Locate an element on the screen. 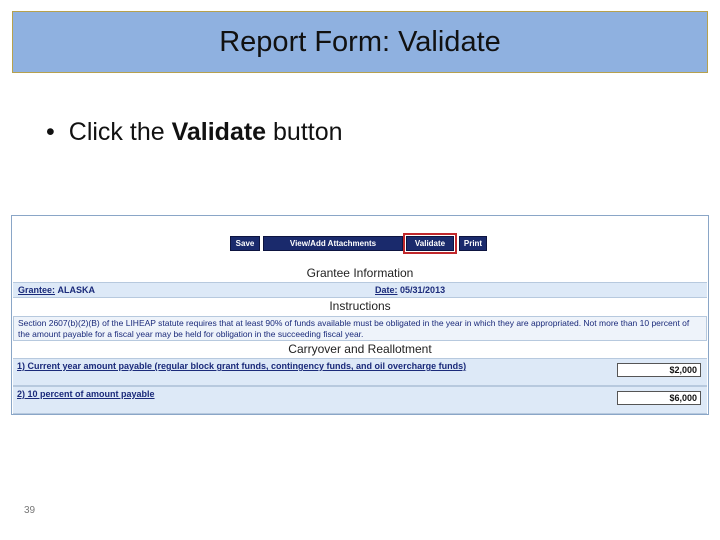 The width and height of the screenshot is (720, 540). instruction-bullet: • Click the Validate button is located at coordinates (194, 132).